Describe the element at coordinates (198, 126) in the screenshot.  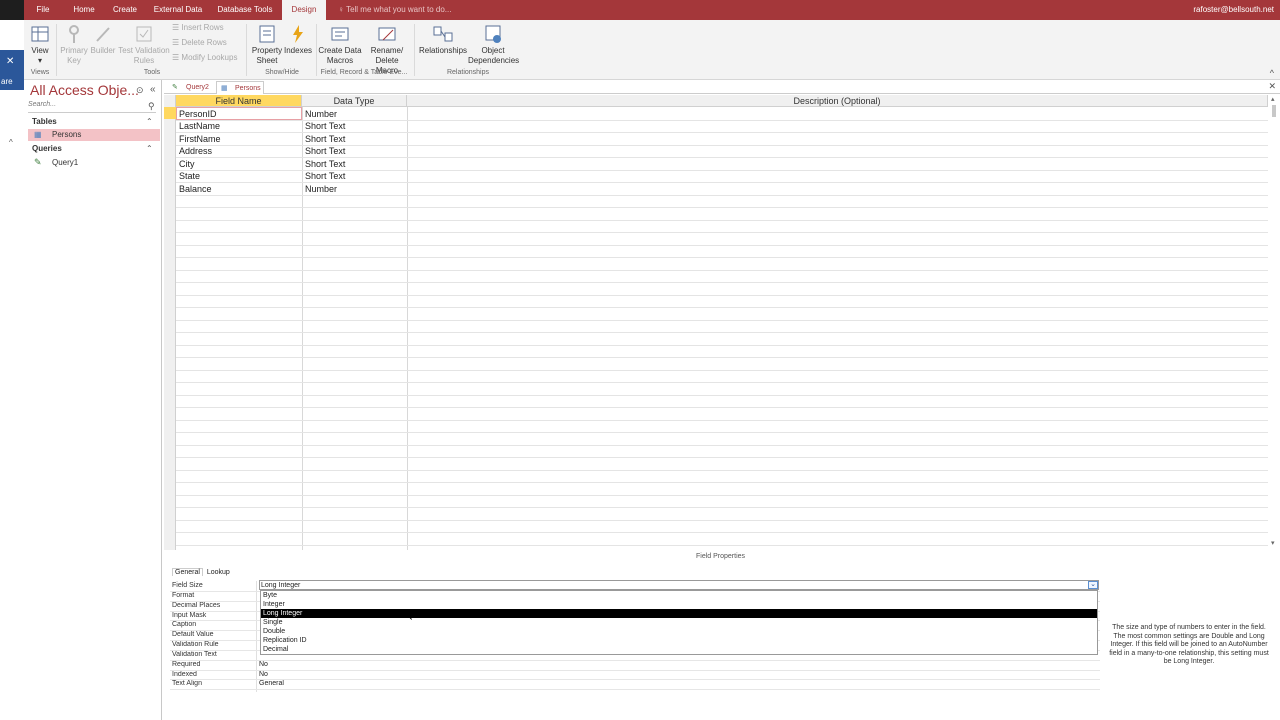
I see `field-name-cell: LastName` at that location.